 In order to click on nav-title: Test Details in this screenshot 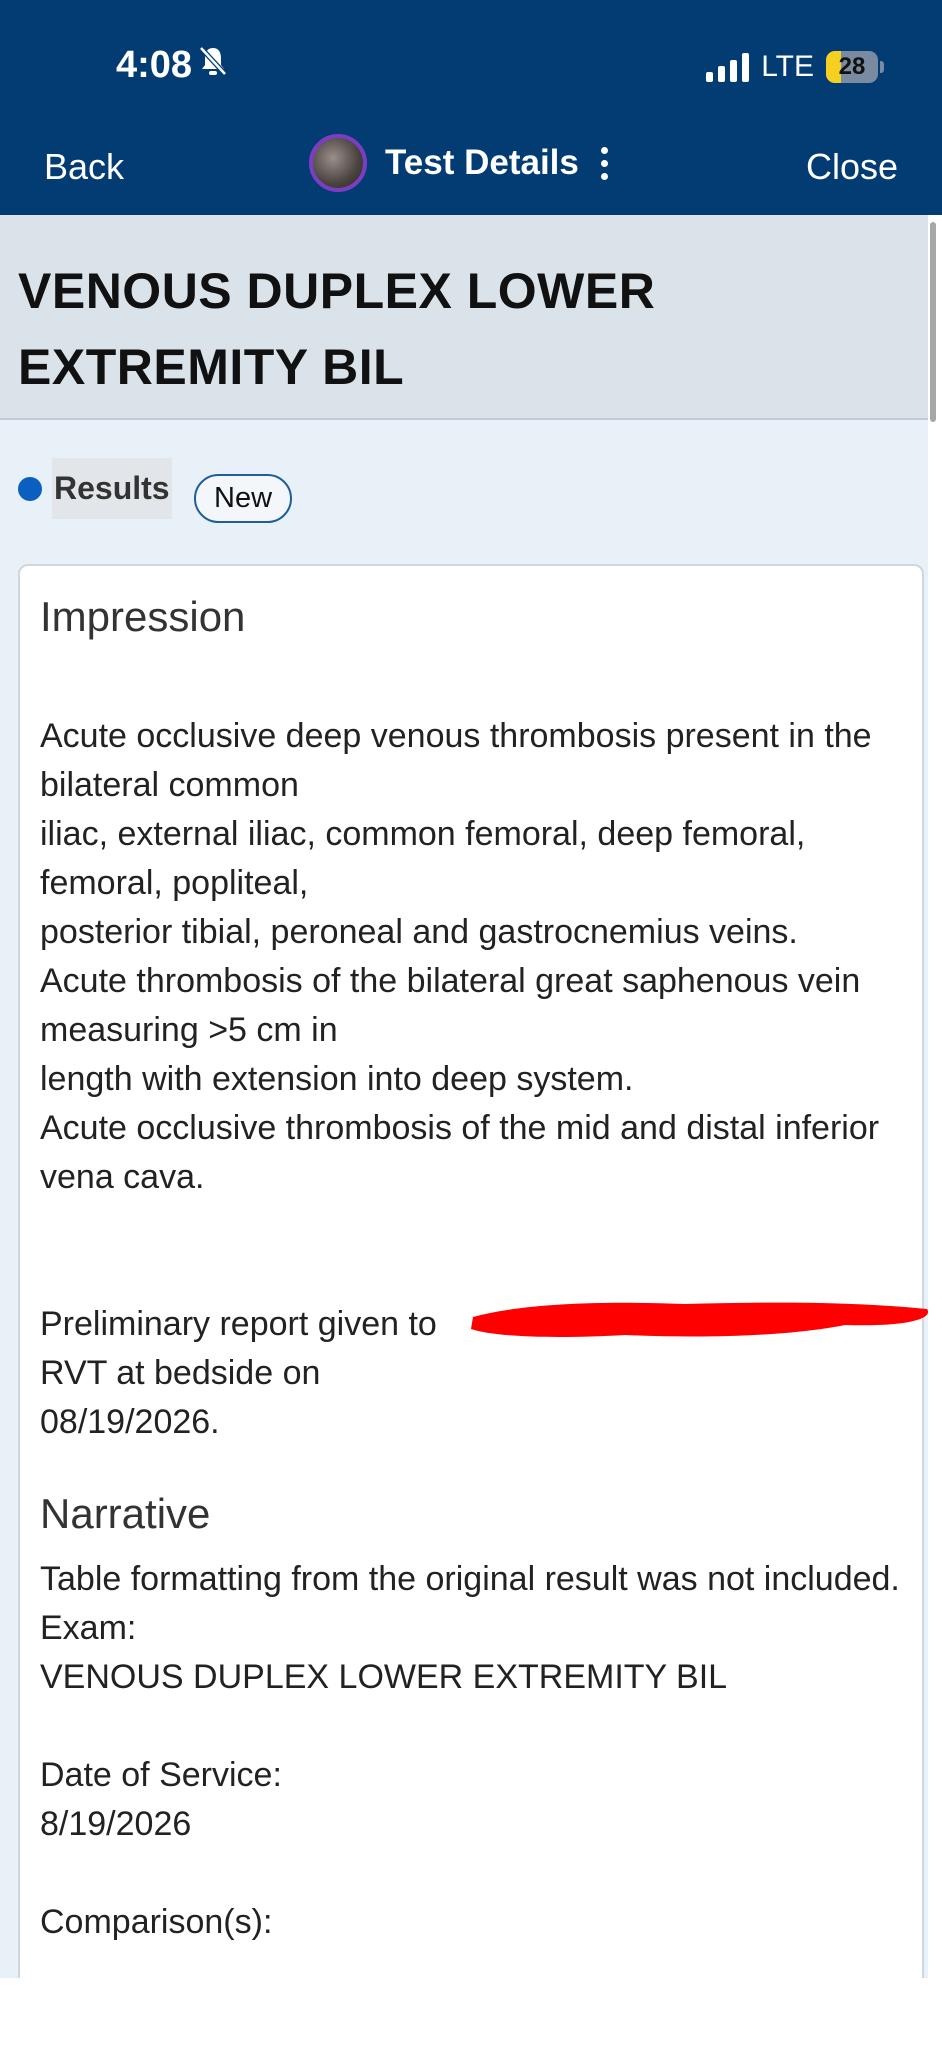, I will do `click(482, 162)`.